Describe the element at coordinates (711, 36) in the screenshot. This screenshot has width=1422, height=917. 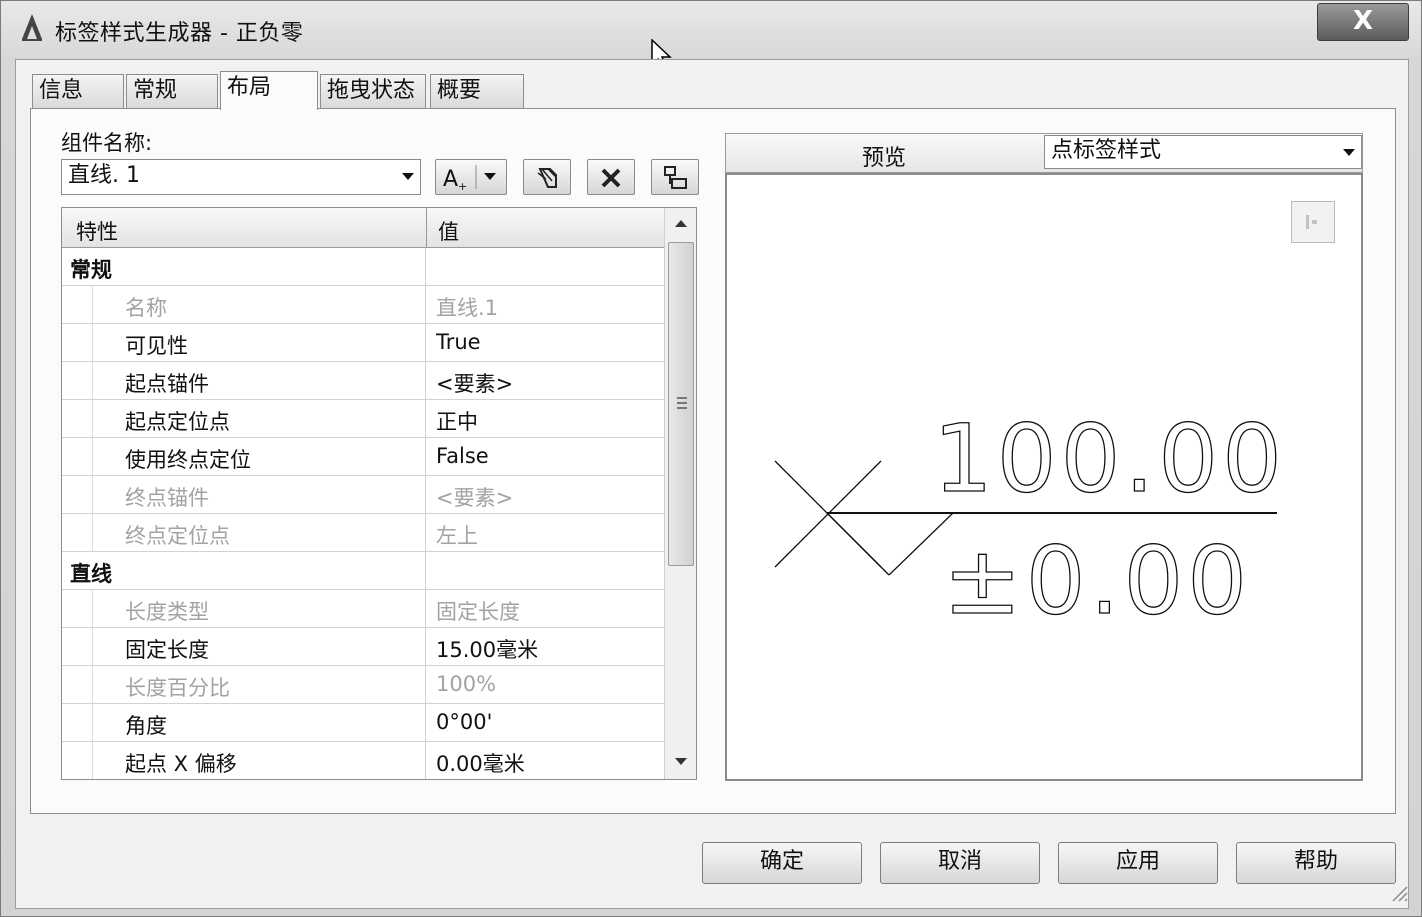
I see `title-bar: 标签样式生成器 - 正负零 X` at that location.